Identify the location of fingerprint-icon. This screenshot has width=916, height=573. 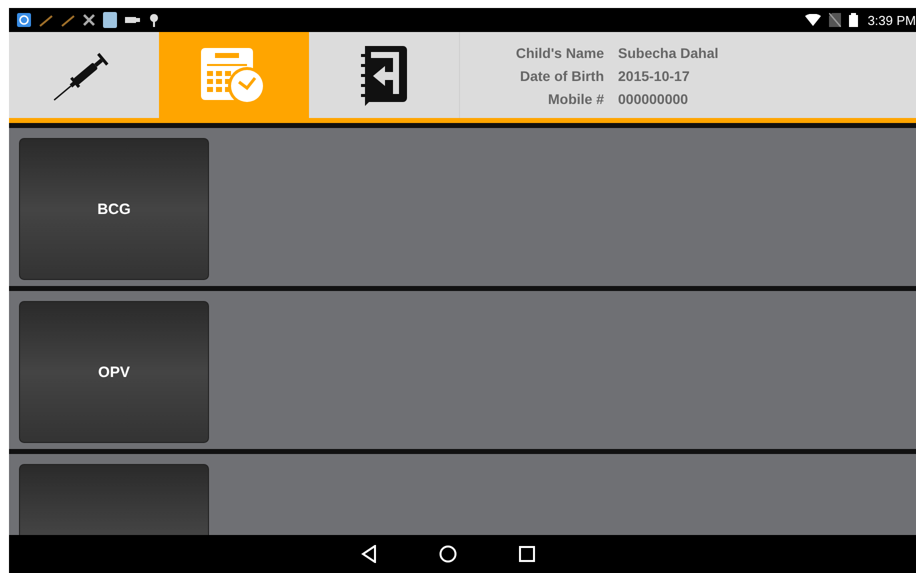
(110, 20).